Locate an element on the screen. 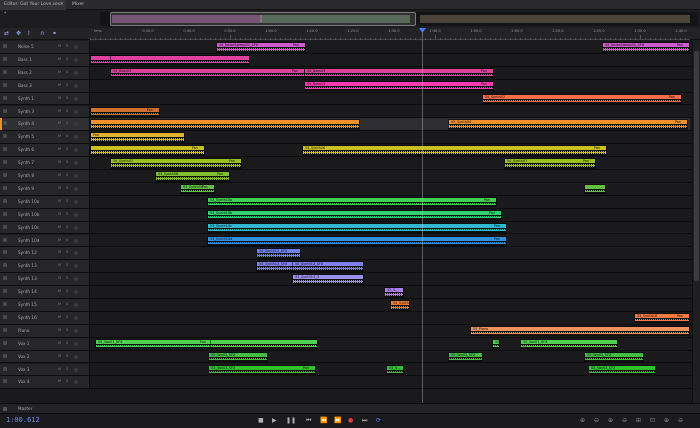 This screenshot has height=428, width=700. track-lane: 54_Synth12_SFX is located at coordinates (390, 253).